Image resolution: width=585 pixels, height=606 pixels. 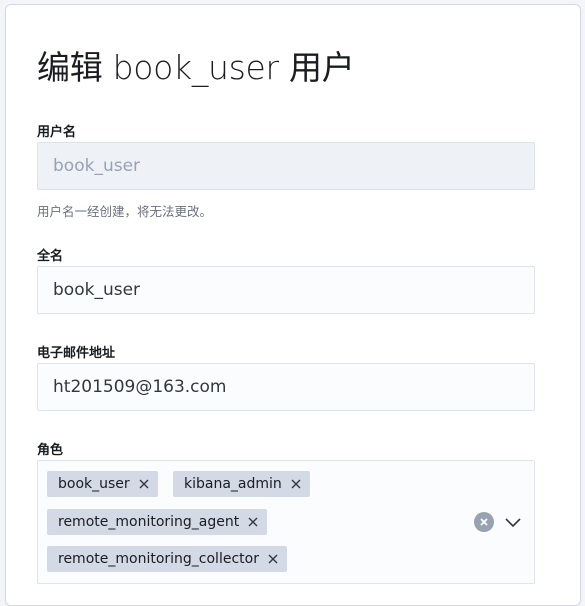 What do you see at coordinates (50, 450) in the screenshot?
I see `roles-label: 角色` at bounding box center [50, 450].